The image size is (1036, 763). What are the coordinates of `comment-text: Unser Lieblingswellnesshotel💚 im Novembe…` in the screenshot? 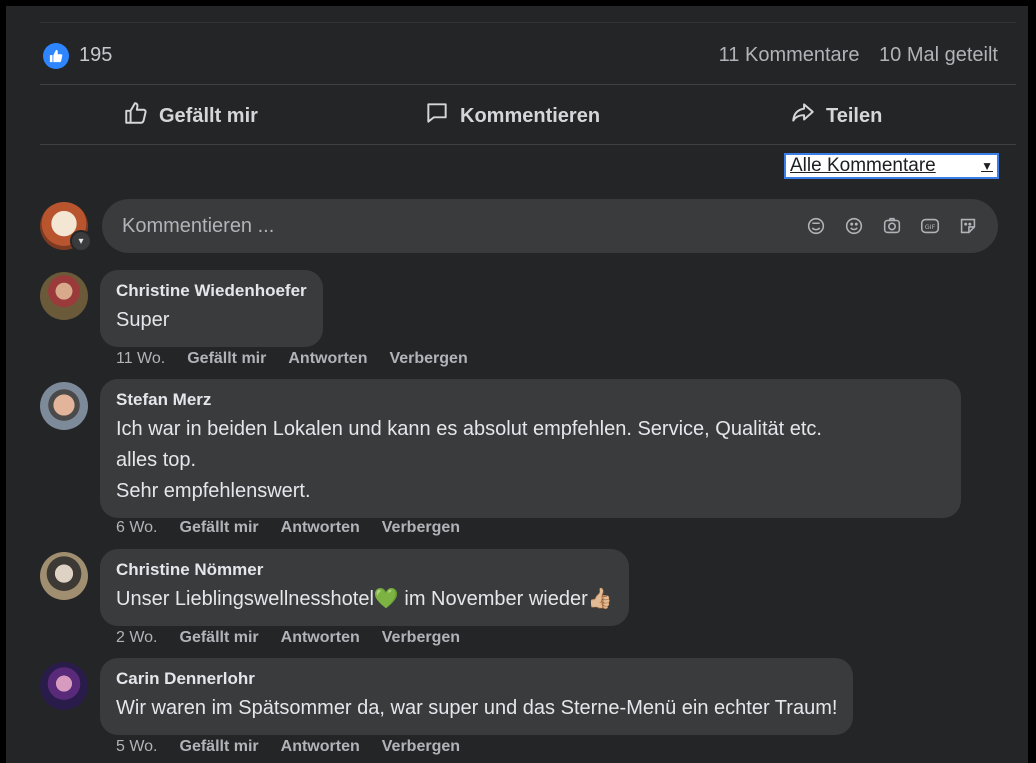 It's located at (364, 599).